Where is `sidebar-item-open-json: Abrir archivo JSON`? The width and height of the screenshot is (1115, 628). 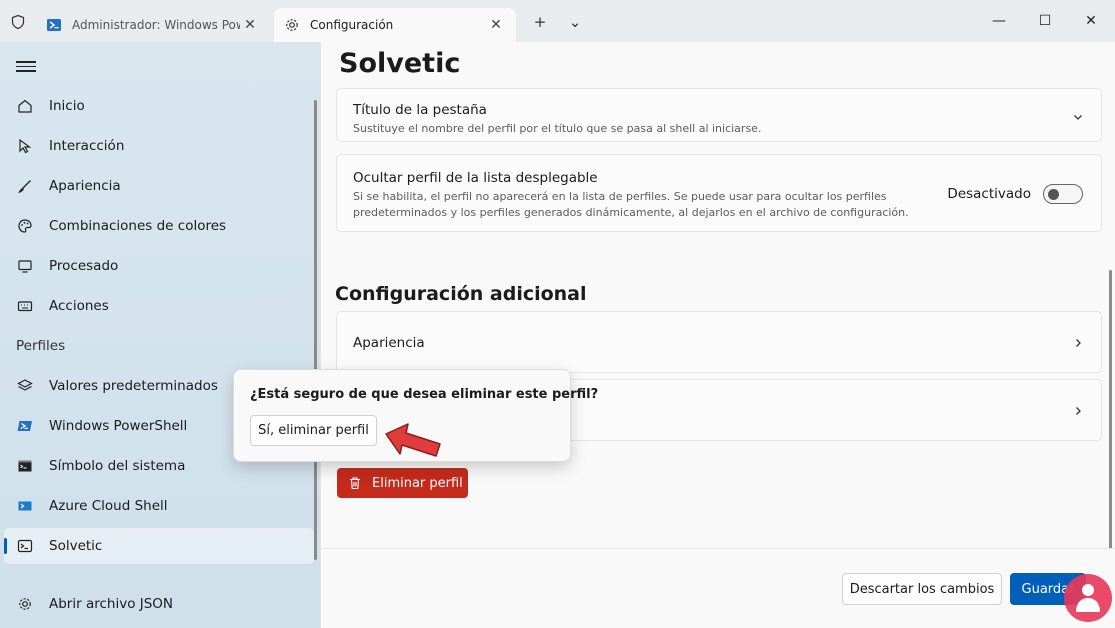
sidebar-item-open-json: Abrir archivo JSON is located at coordinates (159, 604).